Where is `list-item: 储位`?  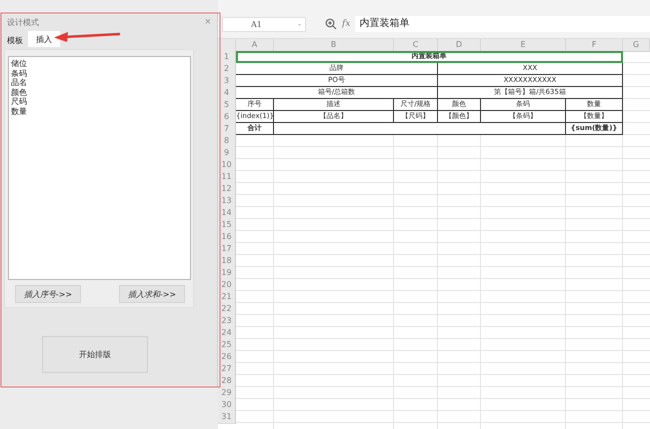
list-item: 储位 is located at coordinates (100, 63).